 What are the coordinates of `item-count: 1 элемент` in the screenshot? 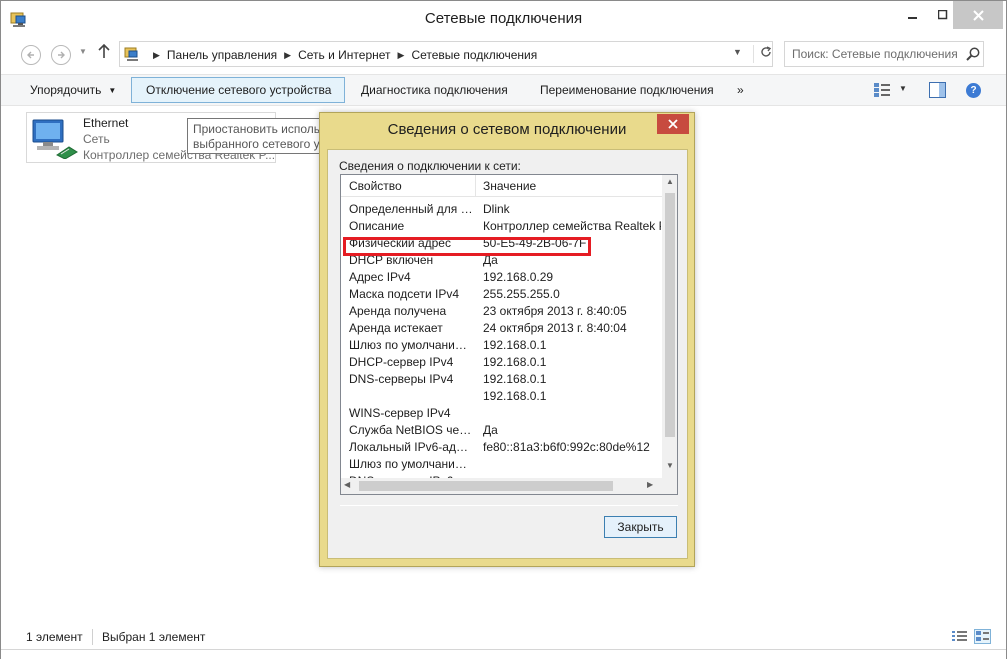 It's located at (54, 637).